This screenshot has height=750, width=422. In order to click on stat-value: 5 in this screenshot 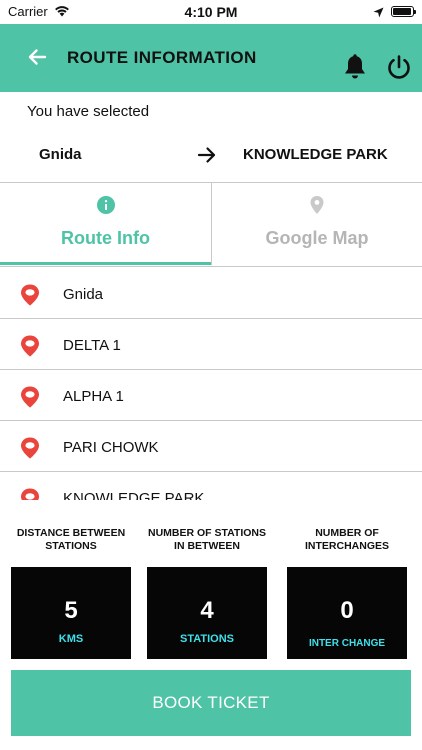, I will do `click(71, 610)`.